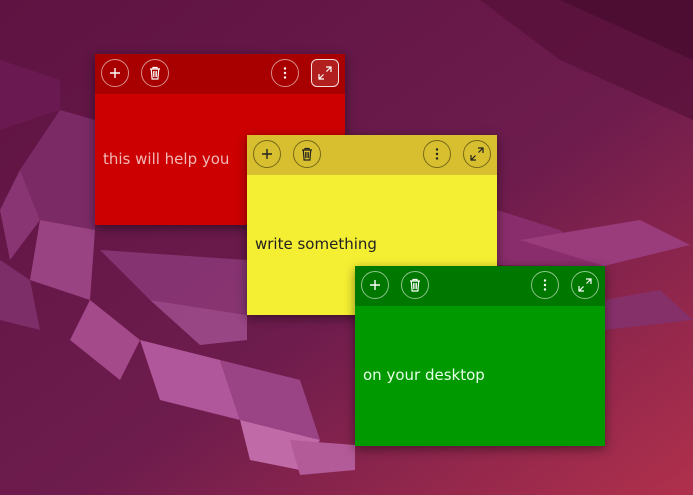 Image resolution: width=693 pixels, height=495 pixels. I want to click on note-text: this will help you, so click(166, 159).